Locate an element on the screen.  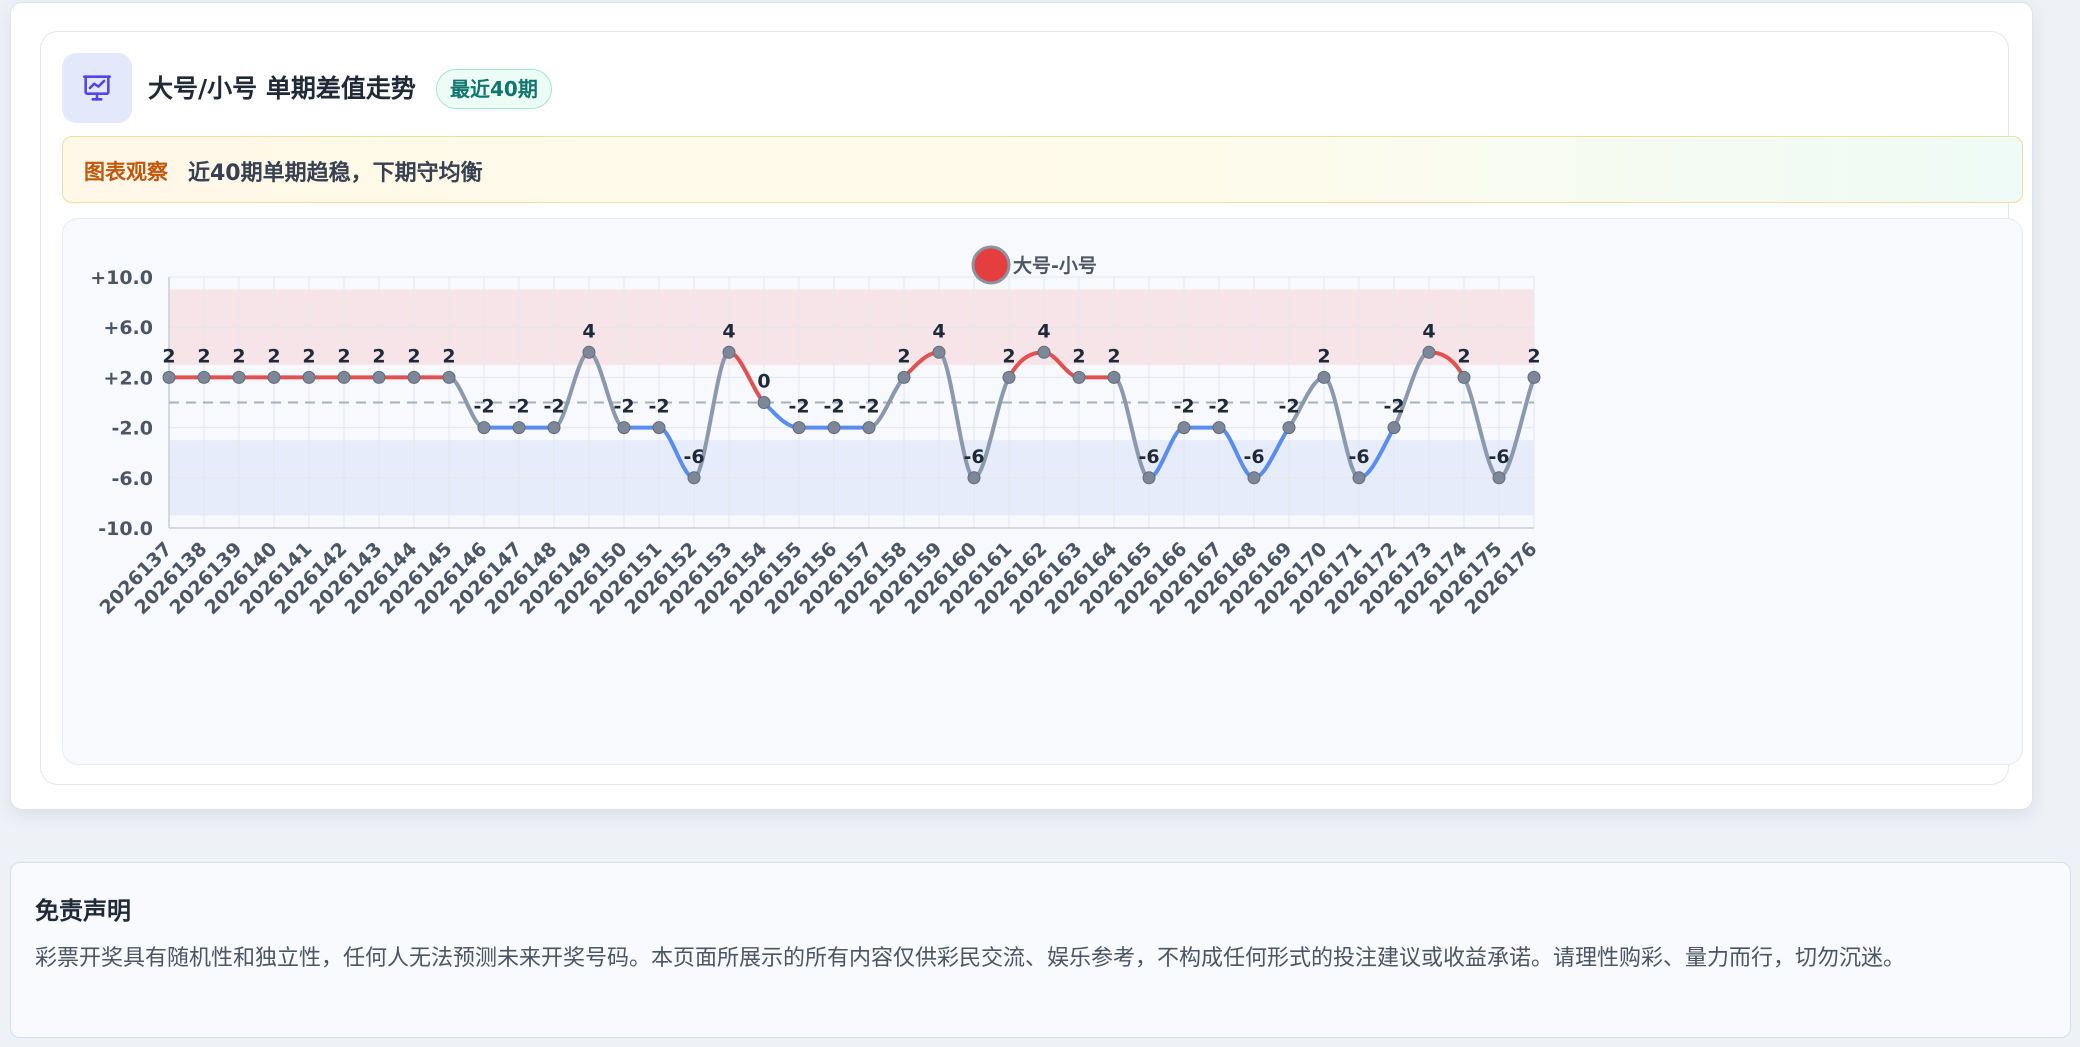
y-tick-label: +2.0 is located at coordinates (128, 378).